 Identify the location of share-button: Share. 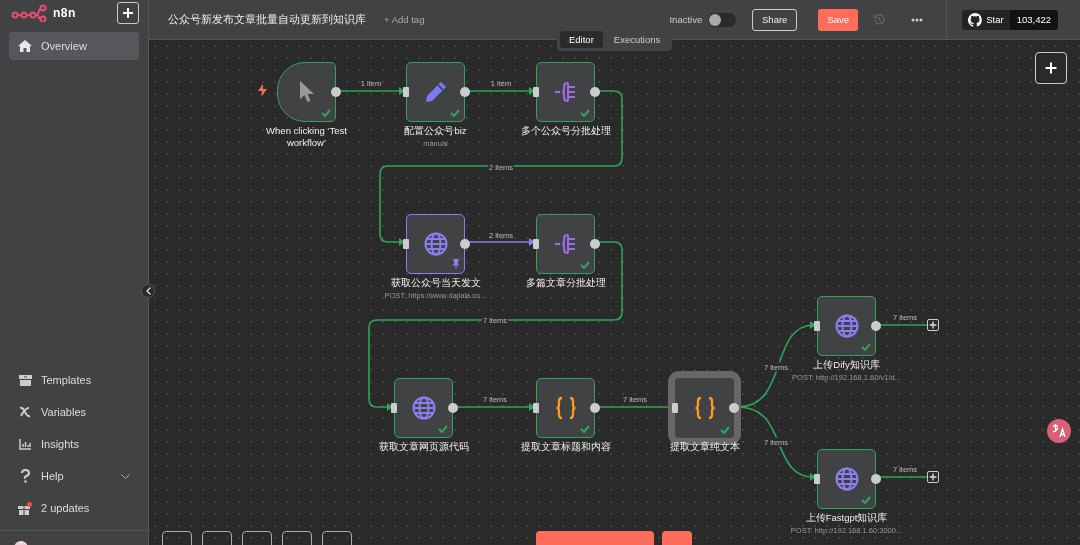
(775, 19).